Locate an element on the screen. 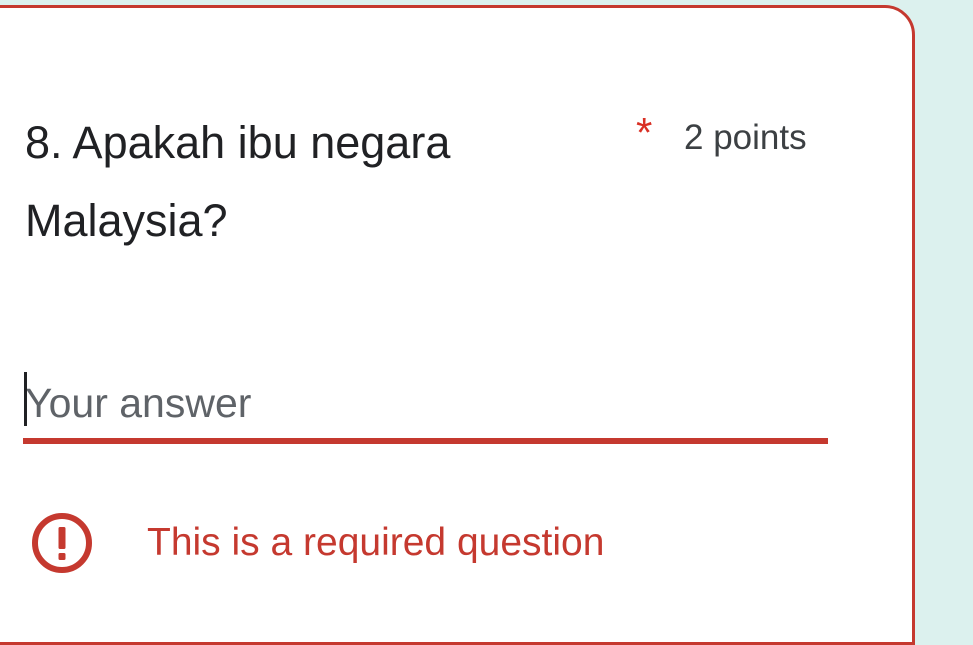 The height and width of the screenshot is (645, 973). validation-error: This is a required question is located at coordinates (317, 543).